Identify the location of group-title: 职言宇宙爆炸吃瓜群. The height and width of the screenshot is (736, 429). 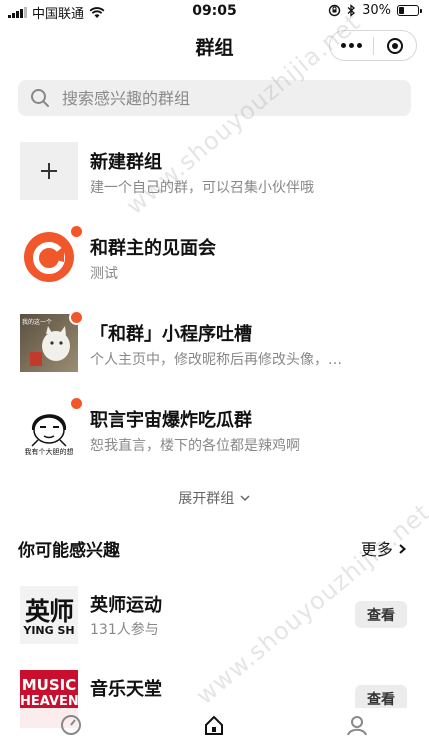
(171, 420).